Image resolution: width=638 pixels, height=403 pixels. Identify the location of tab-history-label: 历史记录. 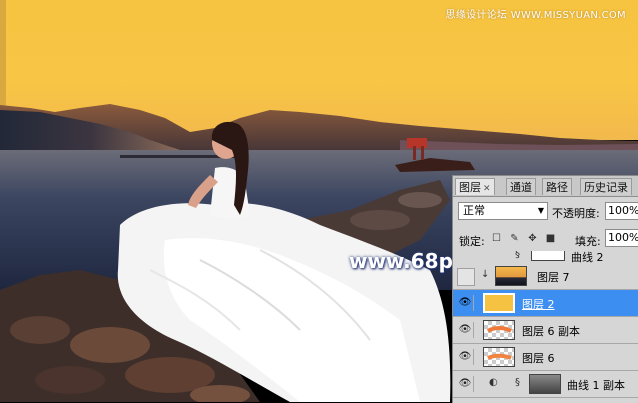
(606, 187).